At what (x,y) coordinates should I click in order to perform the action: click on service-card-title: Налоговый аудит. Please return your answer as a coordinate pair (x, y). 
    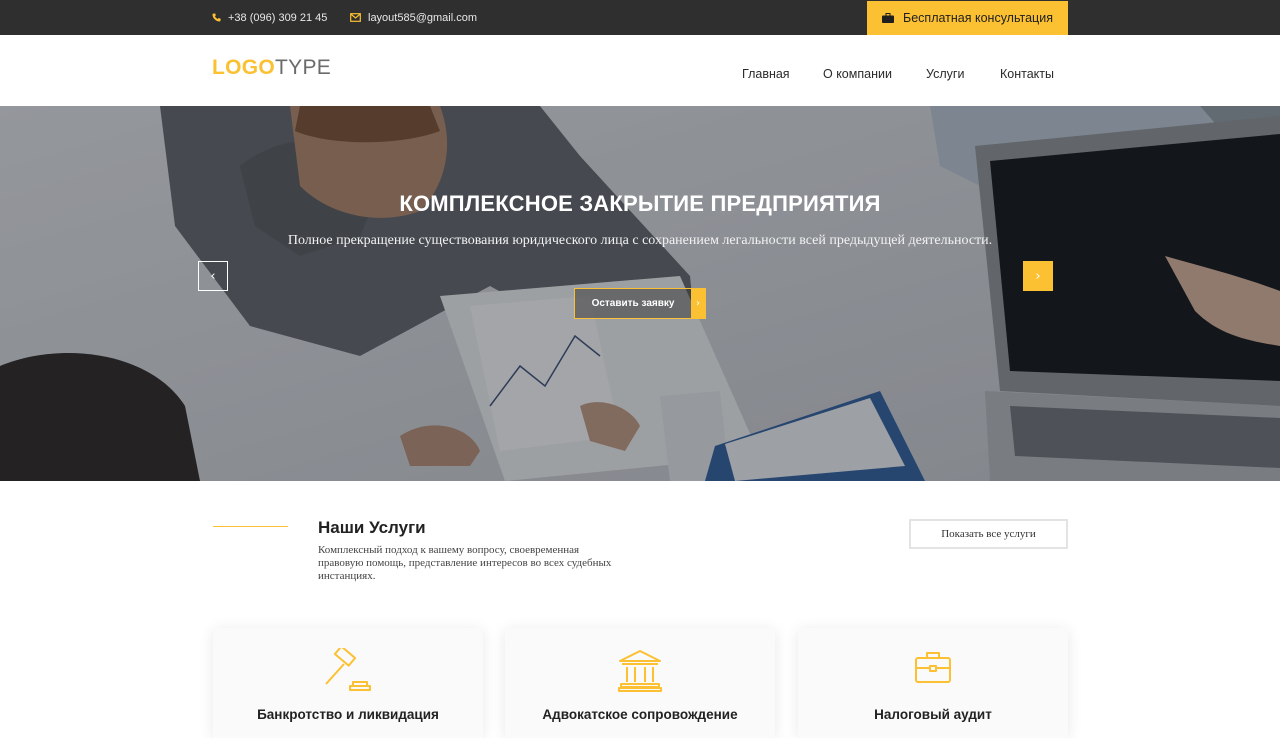
    Looking at the image, I should click on (933, 714).